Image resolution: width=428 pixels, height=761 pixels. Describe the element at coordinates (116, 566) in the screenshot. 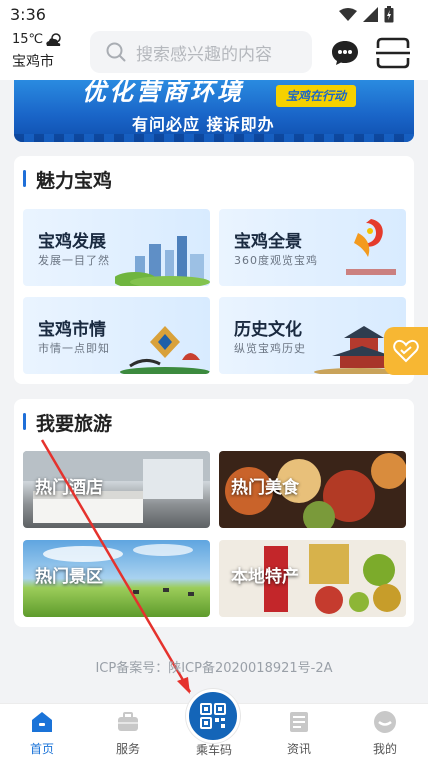

I see `annotation-arrow` at that location.